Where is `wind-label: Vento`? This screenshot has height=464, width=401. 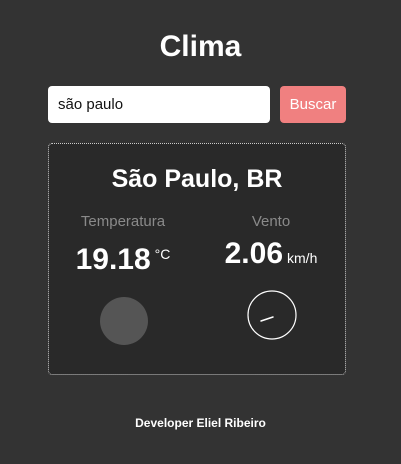 wind-label: Vento is located at coordinates (271, 221).